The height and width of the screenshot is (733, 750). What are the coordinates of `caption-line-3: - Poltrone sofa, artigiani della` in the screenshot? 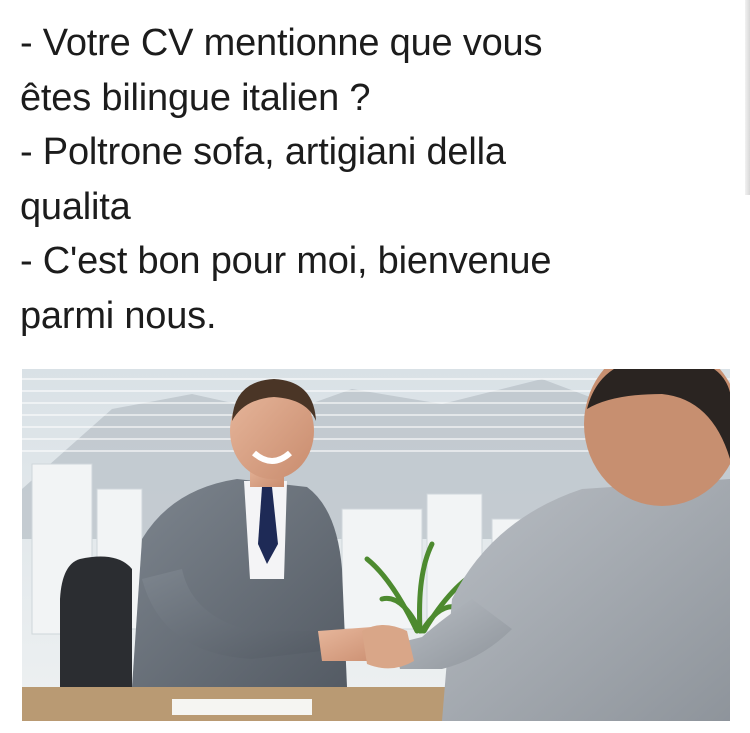 It's located at (263, 152).